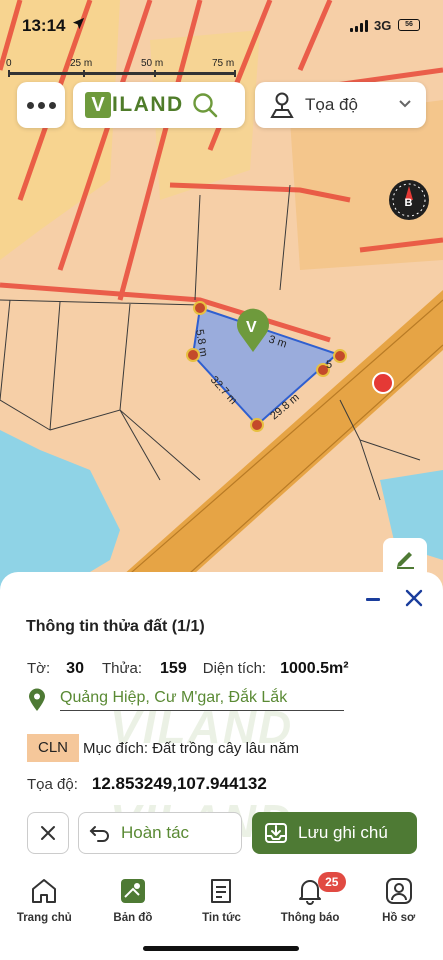 Image resolution: width=443 pixels, height=960 pixels. Describe the element at coordinates (52, 784) in the screenshot. I see `coordinate-label: Tọa độ:` at that location.